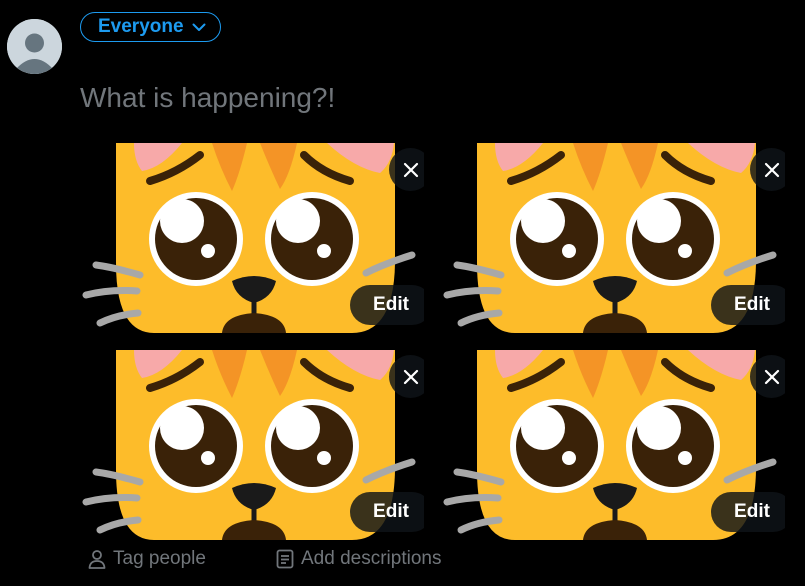  Describe the element at coordinates (141, 26) in the screenshot. I see `audience-label: Everyone` at that location.